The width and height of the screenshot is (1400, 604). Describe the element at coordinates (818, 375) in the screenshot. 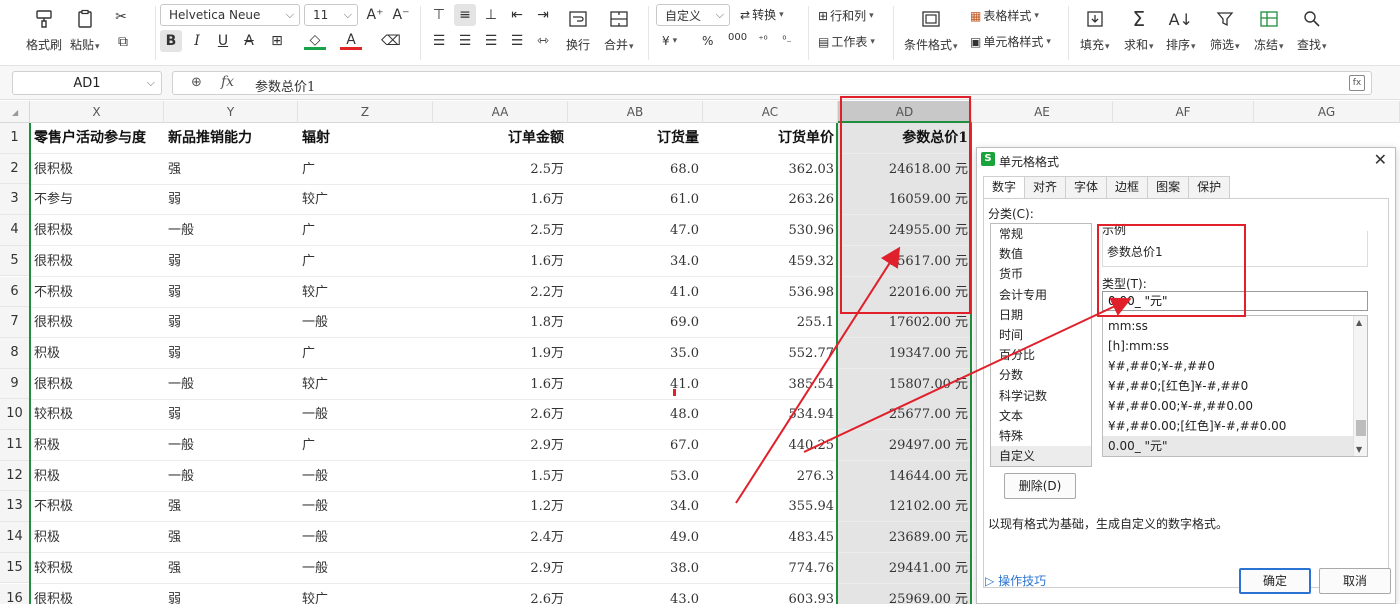

I see `arrow-to-cell` at that location.